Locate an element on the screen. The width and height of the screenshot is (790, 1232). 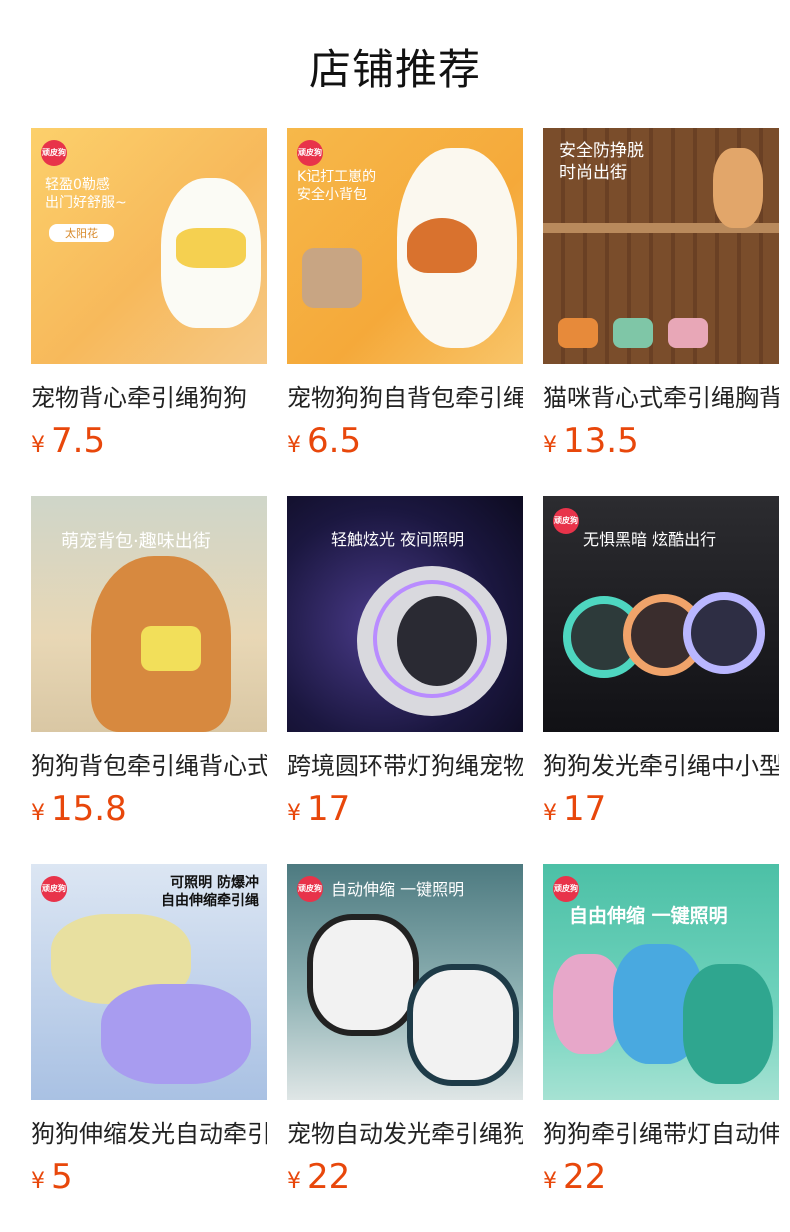
harness-row-illustration is located at coordinates (658, 336).